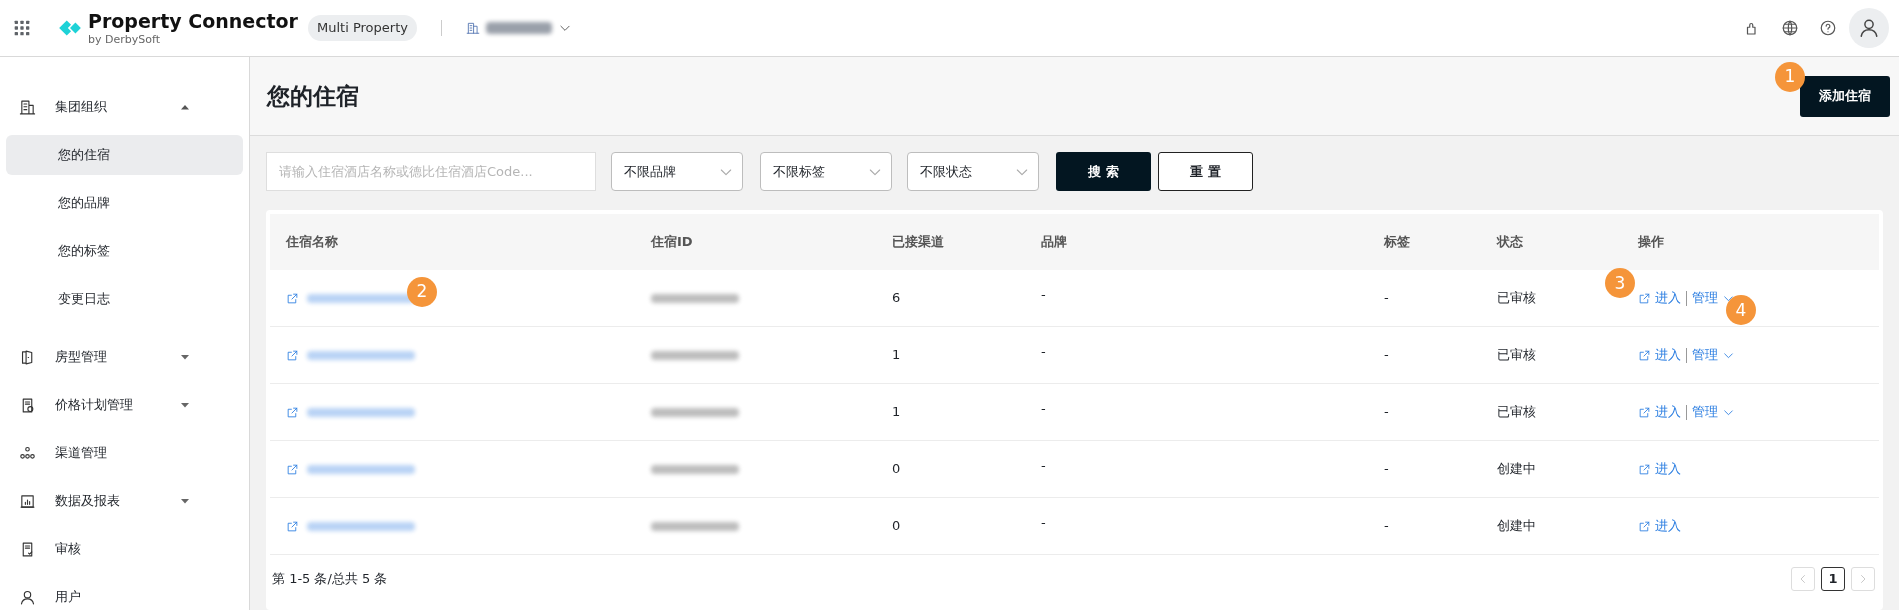 The image size is (1899, 610). I want to click on sidebar-item: 集团组织, so click(124, 107).